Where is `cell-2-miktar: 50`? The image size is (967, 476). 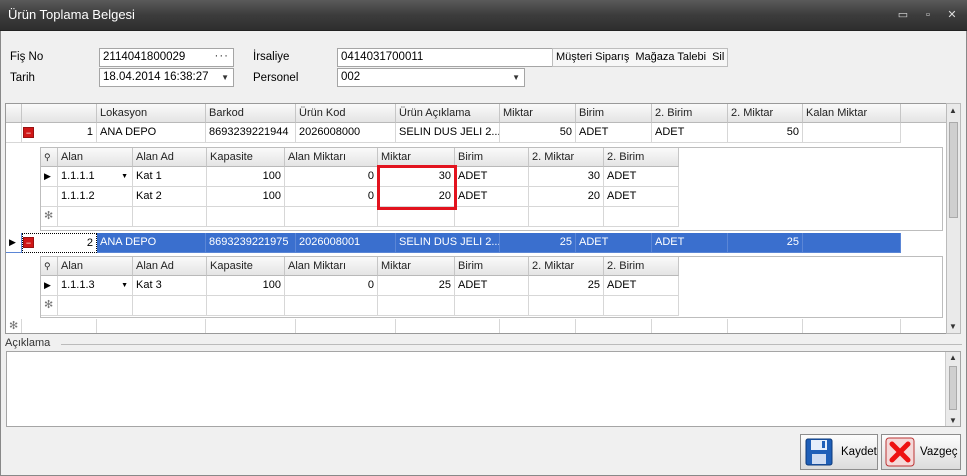
cell-2-miktar: 50 is located at coordinates (765, 133).